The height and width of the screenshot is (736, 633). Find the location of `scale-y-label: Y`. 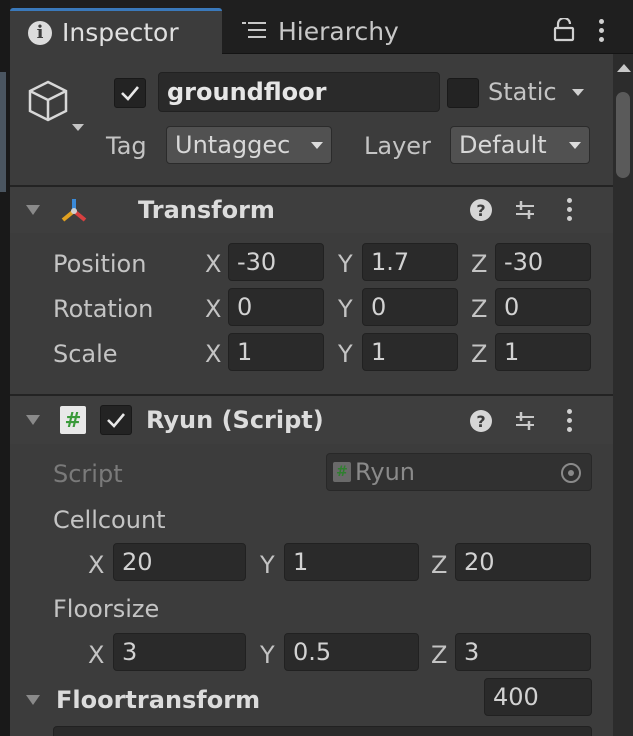

scale-y-label: Y is located at coordinates (345, 354).